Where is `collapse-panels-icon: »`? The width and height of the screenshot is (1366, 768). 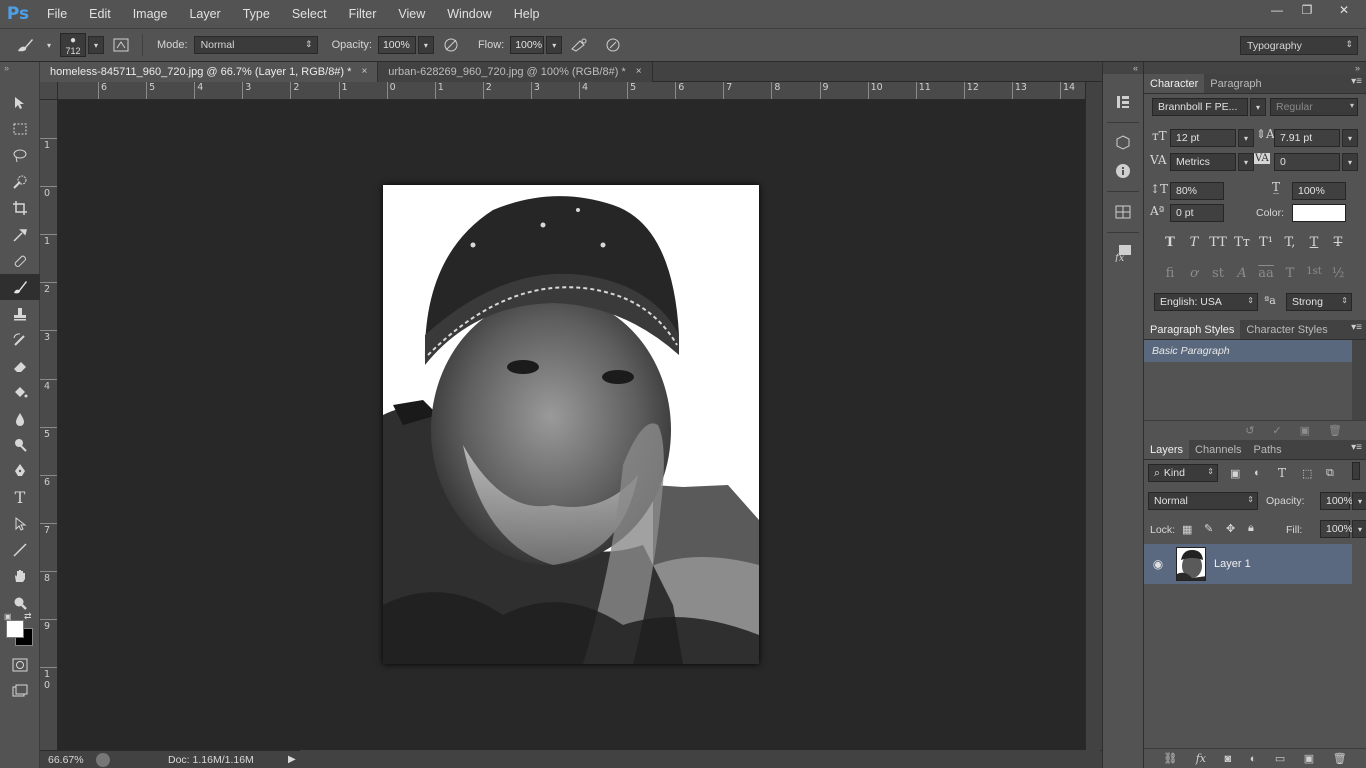
collapse-panels-icon: » is located at coordinates (1255, 68).